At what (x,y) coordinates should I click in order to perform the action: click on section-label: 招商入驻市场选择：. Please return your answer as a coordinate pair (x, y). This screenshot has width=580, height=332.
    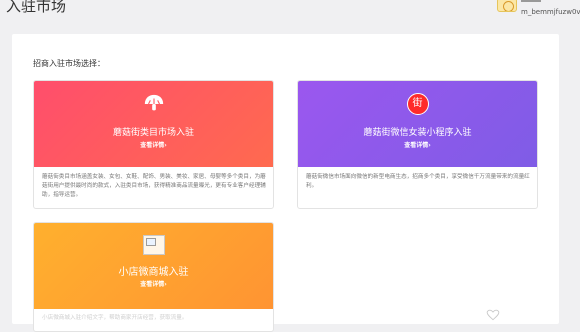
    Looking at the image, I should click on (69, 63).